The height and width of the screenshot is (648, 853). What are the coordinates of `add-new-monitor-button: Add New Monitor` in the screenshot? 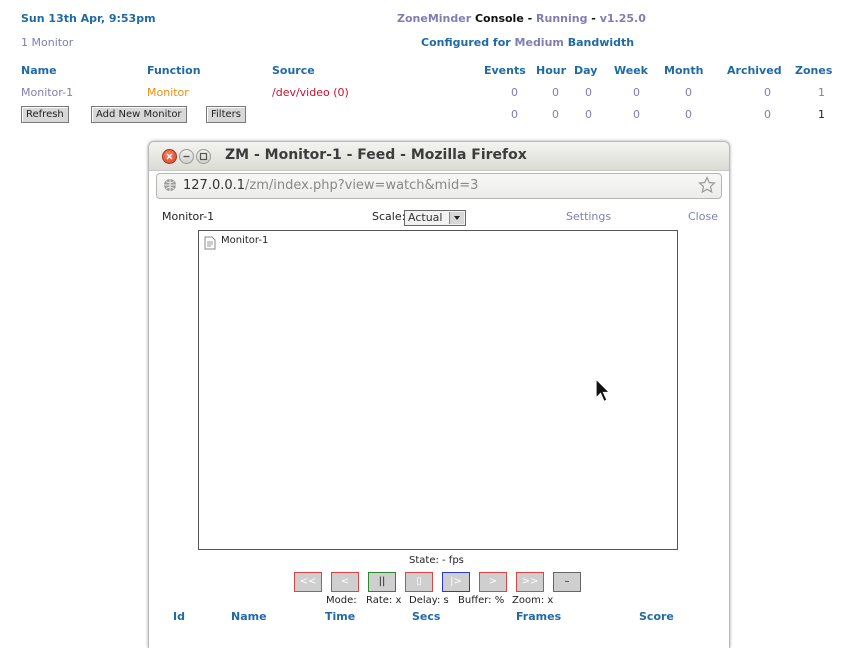 It's located at (139, 114).